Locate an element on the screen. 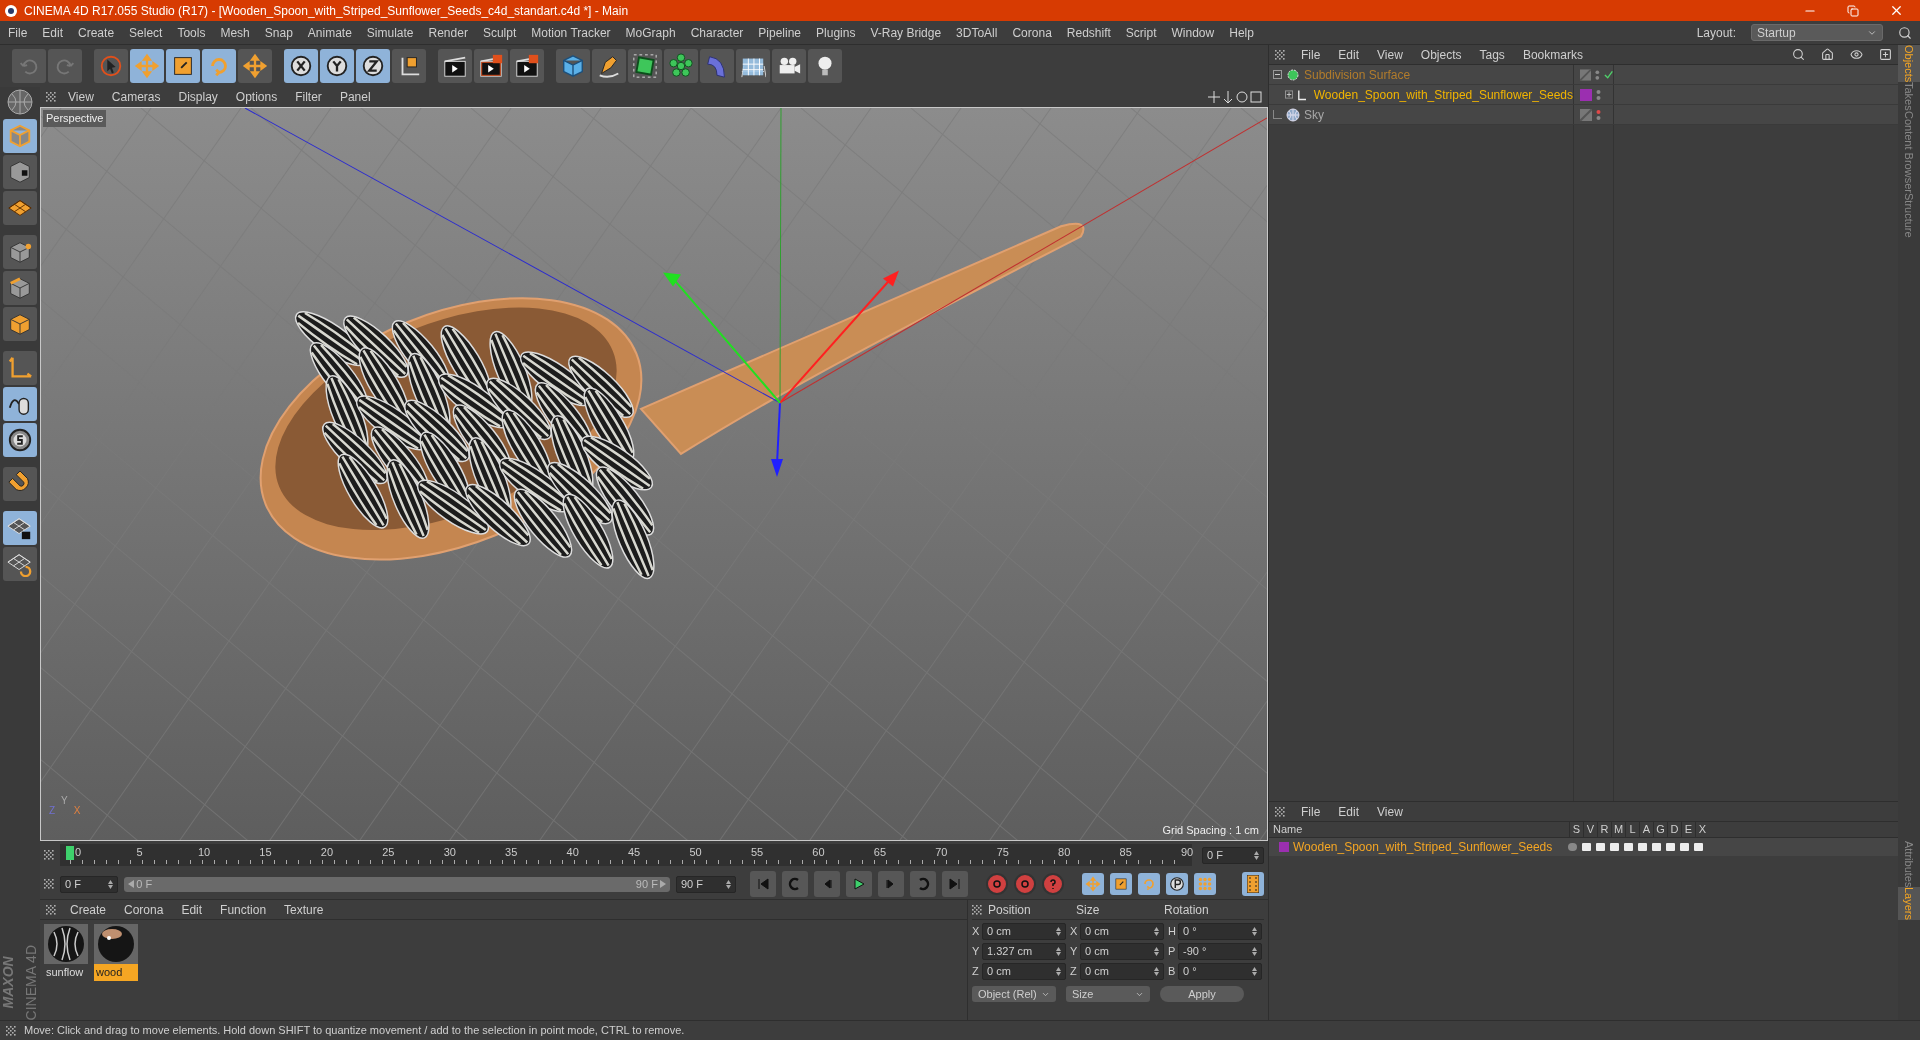 The height and width of the screenshot is (1040, 1920). layout-dropdown: Startup is located at coordinates (1817, 32).